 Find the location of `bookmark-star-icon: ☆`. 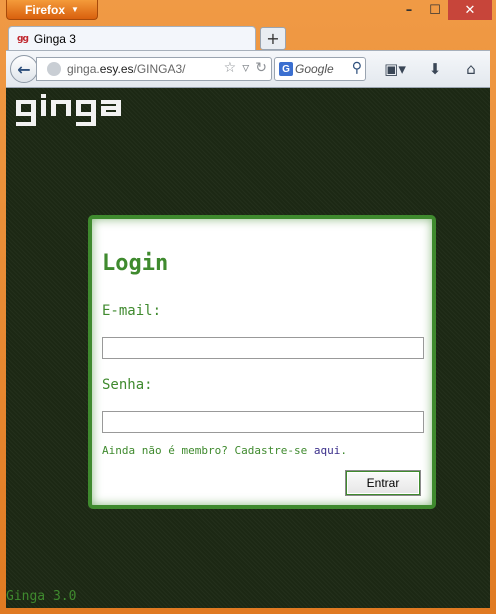

bookmark-star-icon: ☆ is located at coordinates (230, 68).